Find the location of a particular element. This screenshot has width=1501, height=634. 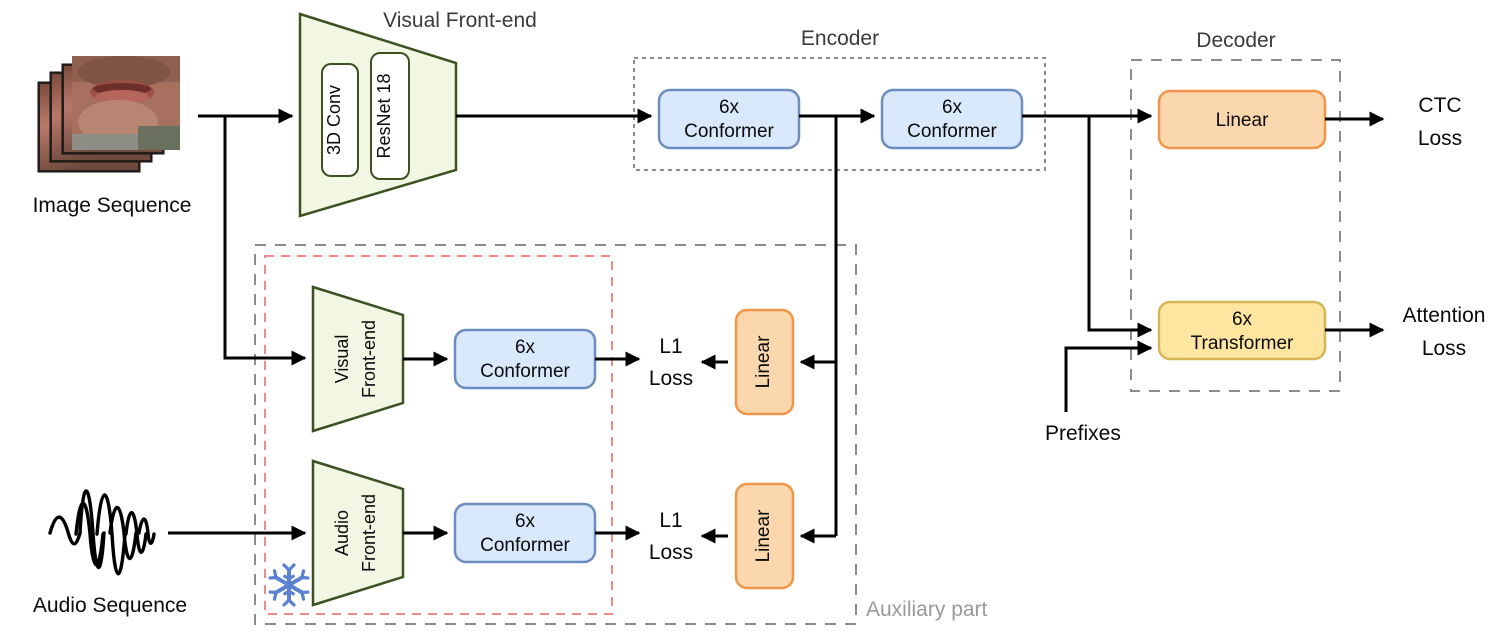

aux-conformer-audio: 6x Conformer is located at coordinates (525, 533).